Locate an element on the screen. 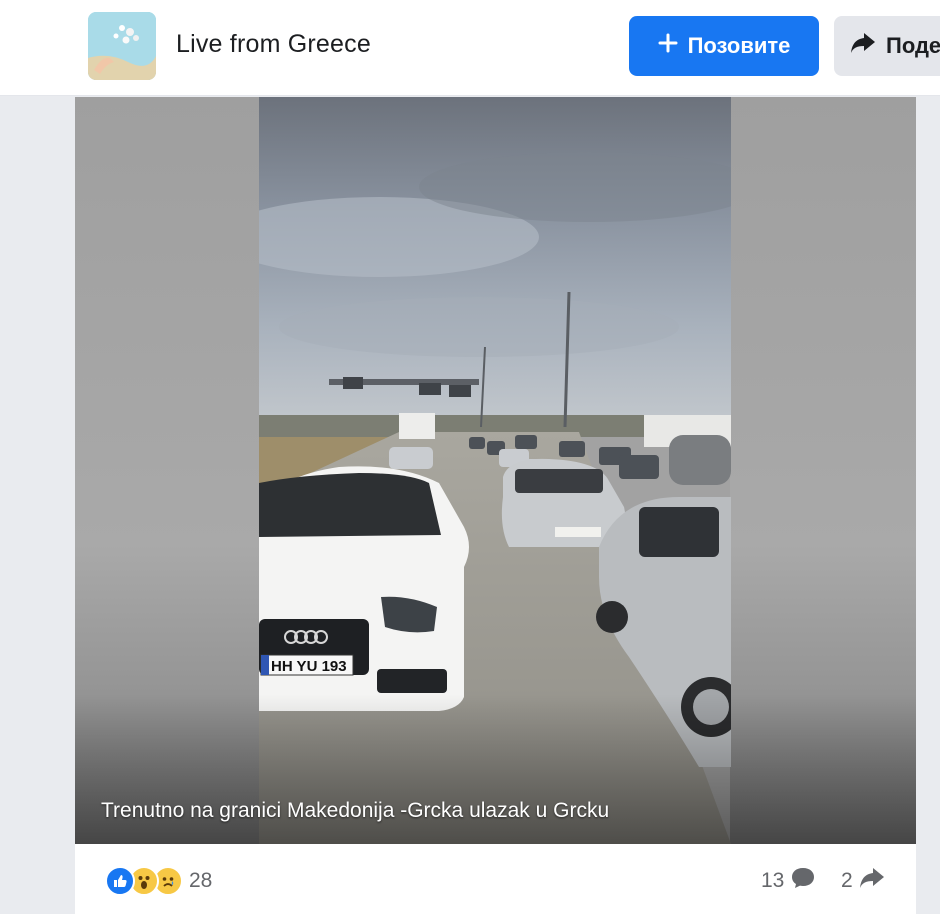 Image resolution: width=940 pixels, height=914 pixels. share-arrow-icon is located at coordinates (863, 46).